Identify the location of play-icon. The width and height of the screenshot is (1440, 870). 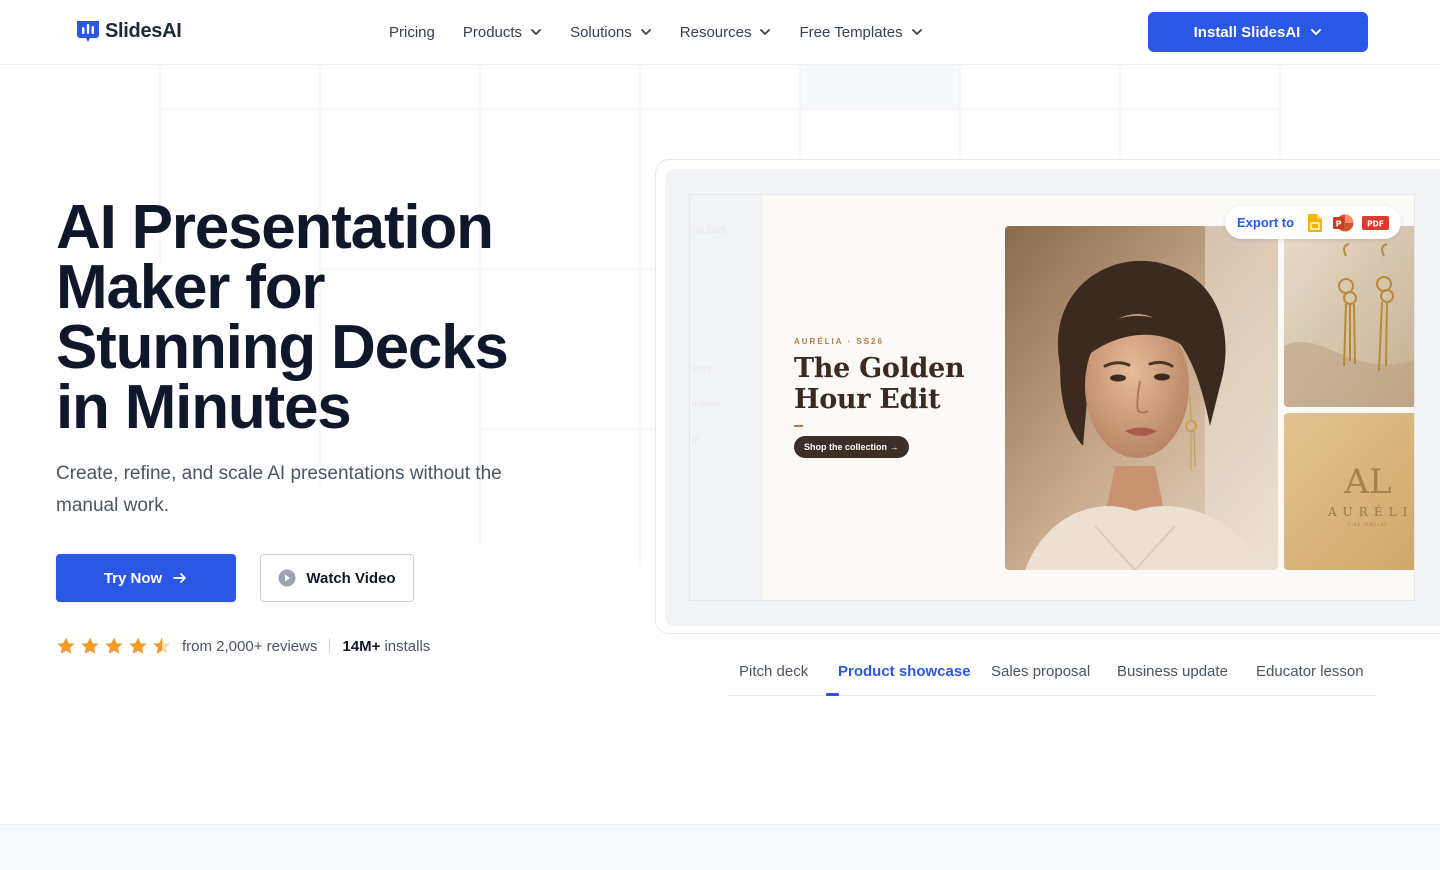
(287, 578).